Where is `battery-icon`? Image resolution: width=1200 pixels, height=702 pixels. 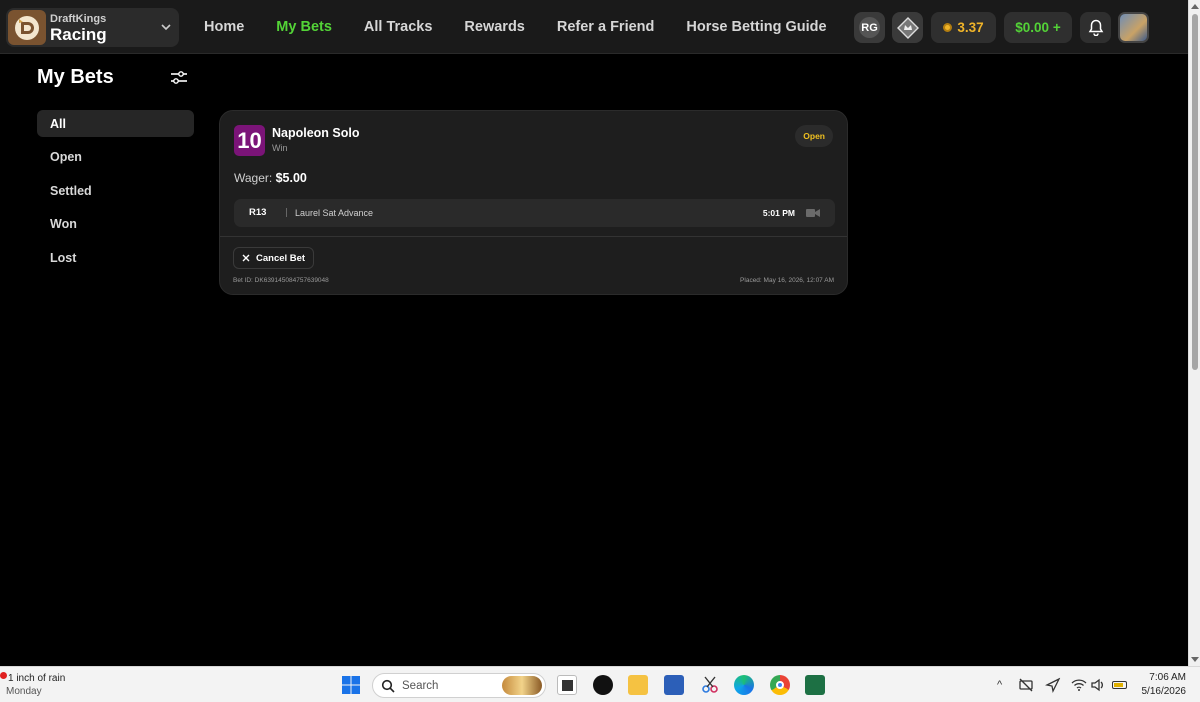
battery-icon is located at coordinates (1119, 685).